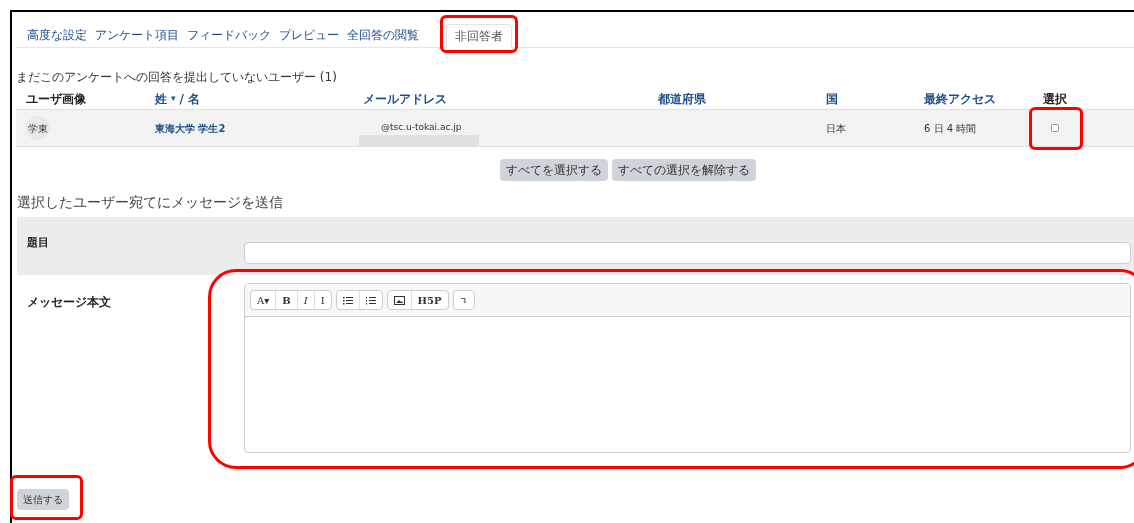 This screenshot has height=523, width=1134. I want to click on column-header: メールアドレス, so click(405, 98).